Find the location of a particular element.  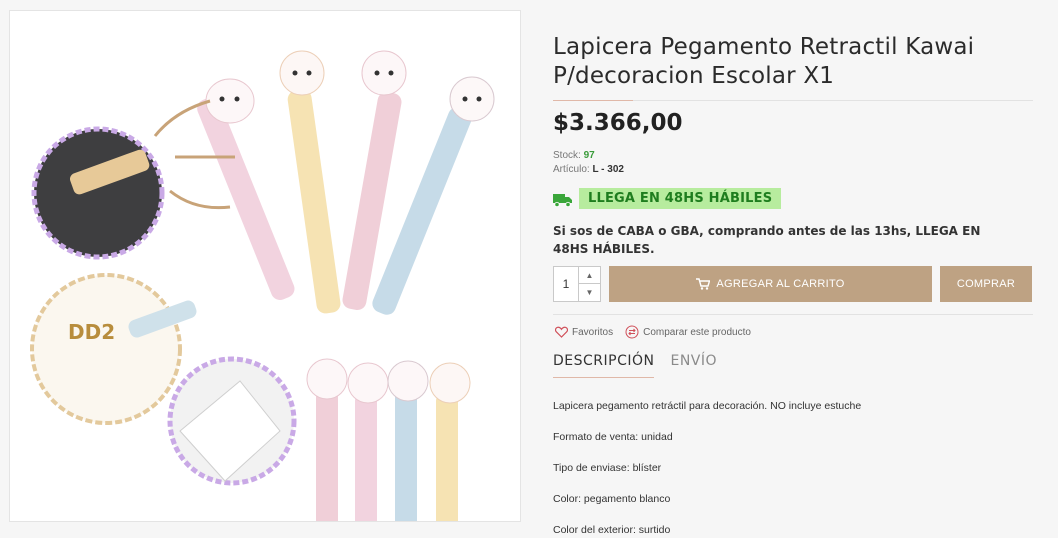

product-actions: Favoritos Comparar este producto is located at coordinates (659, 332).